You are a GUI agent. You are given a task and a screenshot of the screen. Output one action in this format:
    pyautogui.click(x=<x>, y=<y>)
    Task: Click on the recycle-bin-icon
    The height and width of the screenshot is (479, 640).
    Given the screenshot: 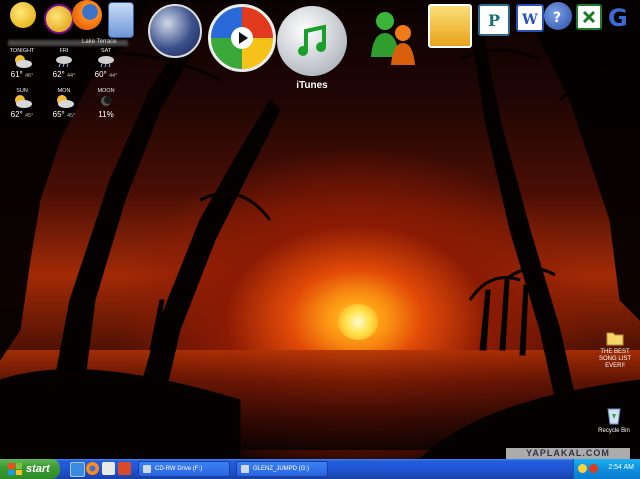 What is the action you would take?
    pyautogui.click(x=614, y=416)
    